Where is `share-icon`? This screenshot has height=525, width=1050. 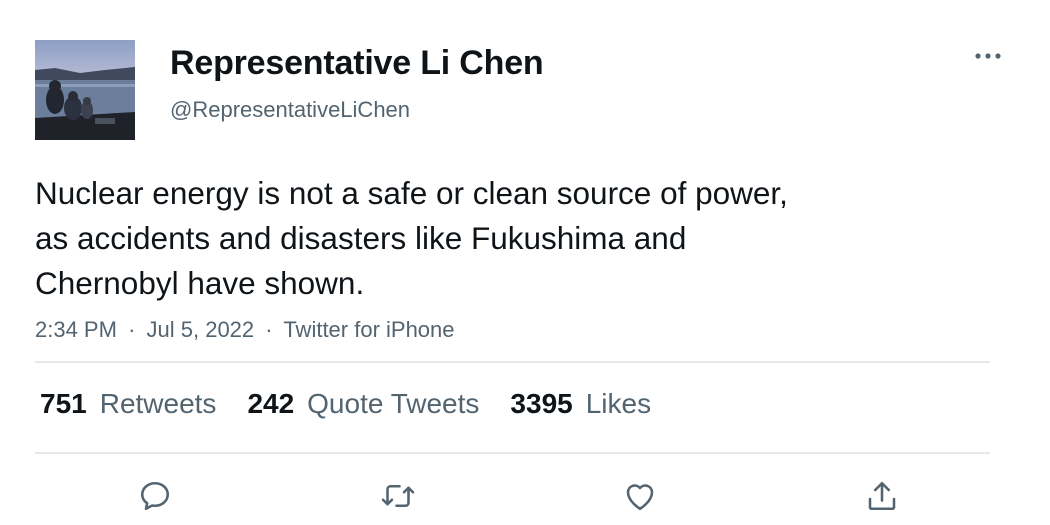
share-icon is located at coordinates (882, 496).